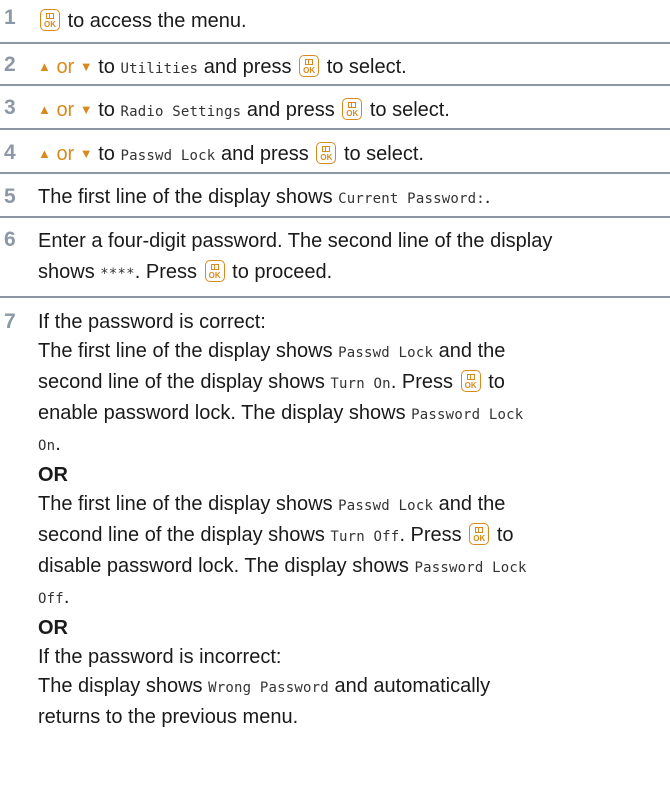 This screenshot has width=670, height=787. I want to click on display-text: Current Password:, so click(411, 199).